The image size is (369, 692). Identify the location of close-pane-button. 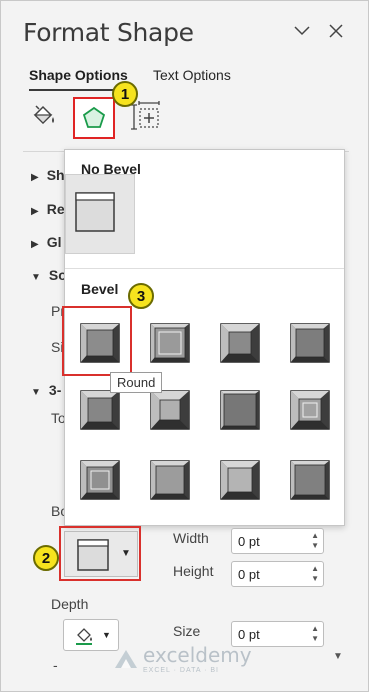
(336, 31).